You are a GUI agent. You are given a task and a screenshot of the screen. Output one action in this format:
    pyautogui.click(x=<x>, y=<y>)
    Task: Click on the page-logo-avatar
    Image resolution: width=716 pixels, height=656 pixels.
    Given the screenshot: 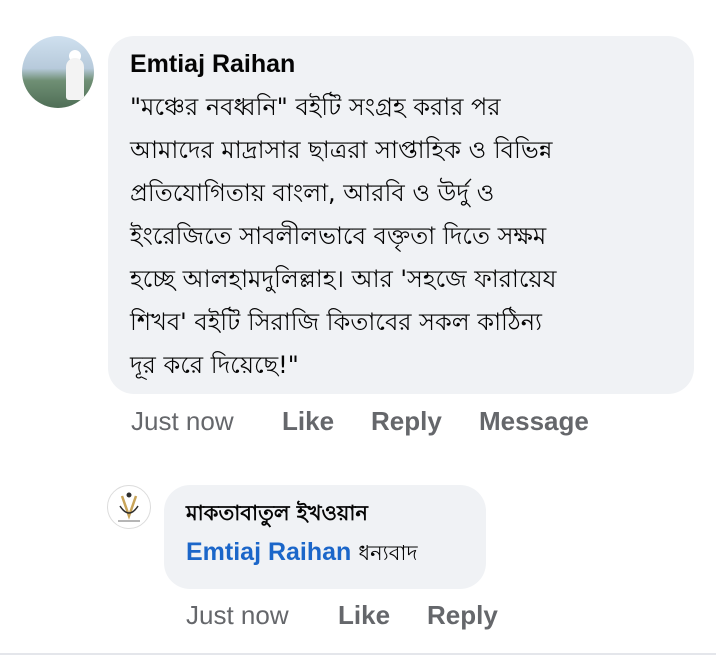 What is the action you would take?
    pyautogui.click(x=129, y=507)
    